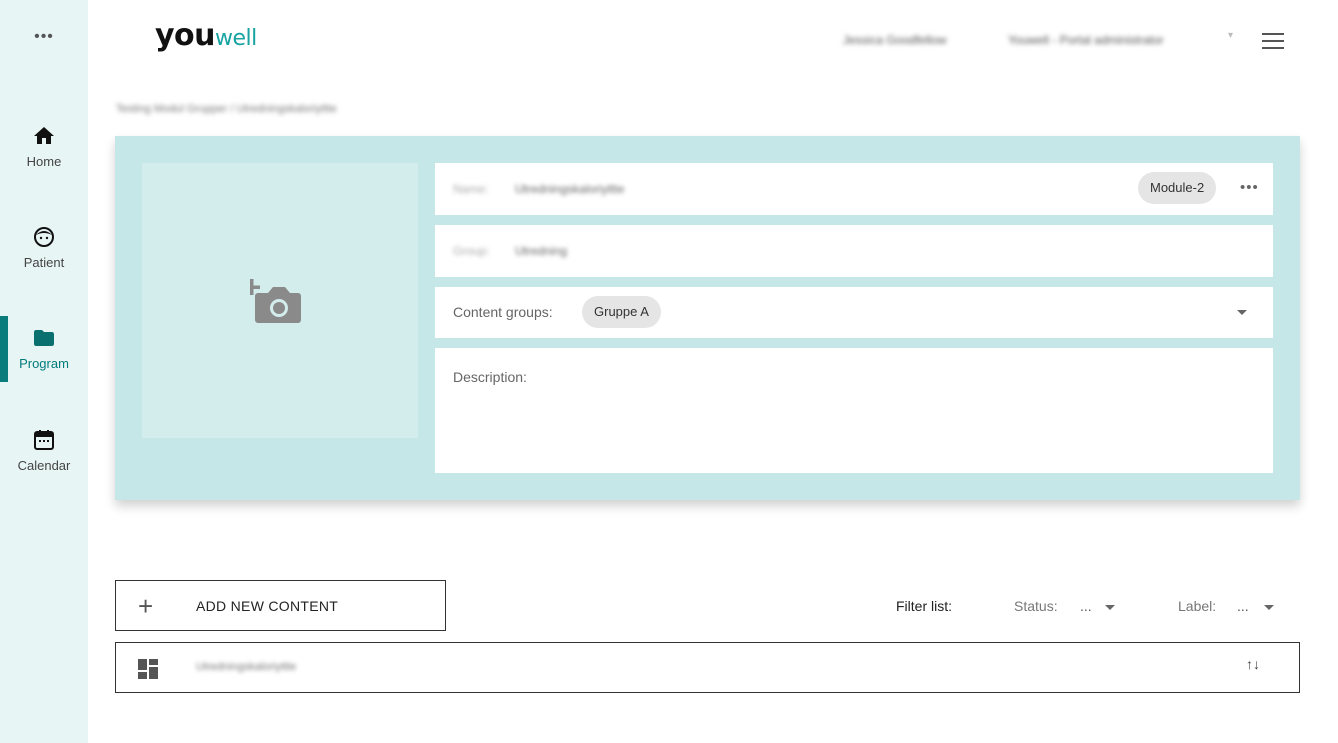  Describe the element at coordinates (44, 338) in the screenshot. I see `folder-icon` at that location.